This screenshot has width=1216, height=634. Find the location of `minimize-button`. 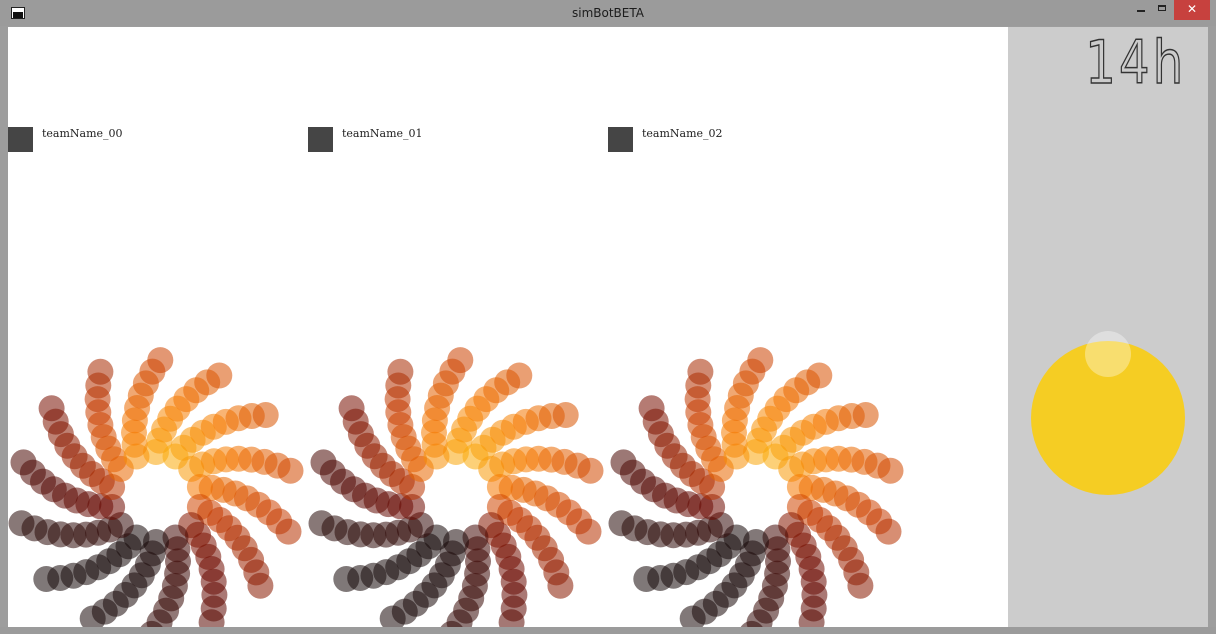

minimize-button is located at coordinates (1142, 10).